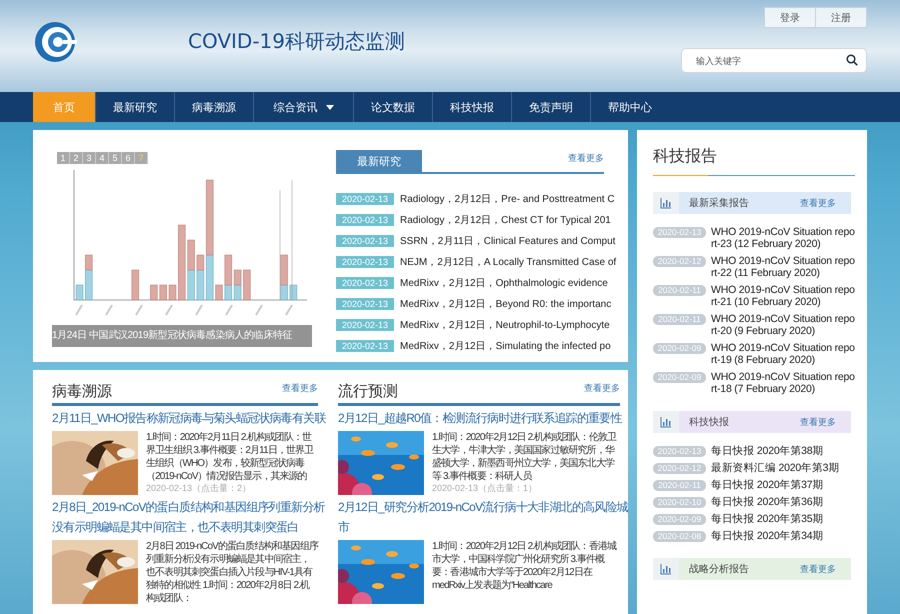  What do you see at coordinates (550, 107) in the screenshot?
I see `nav-item: 免责声明` at bounding box center [550, 107].